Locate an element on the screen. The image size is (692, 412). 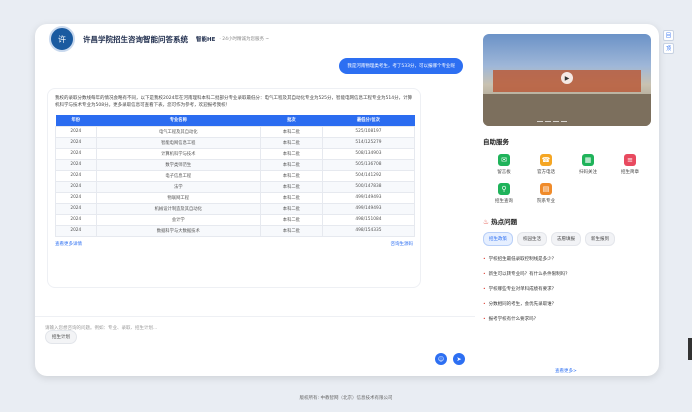
brand-name: 智能HE is located at coordinates (206, 40).